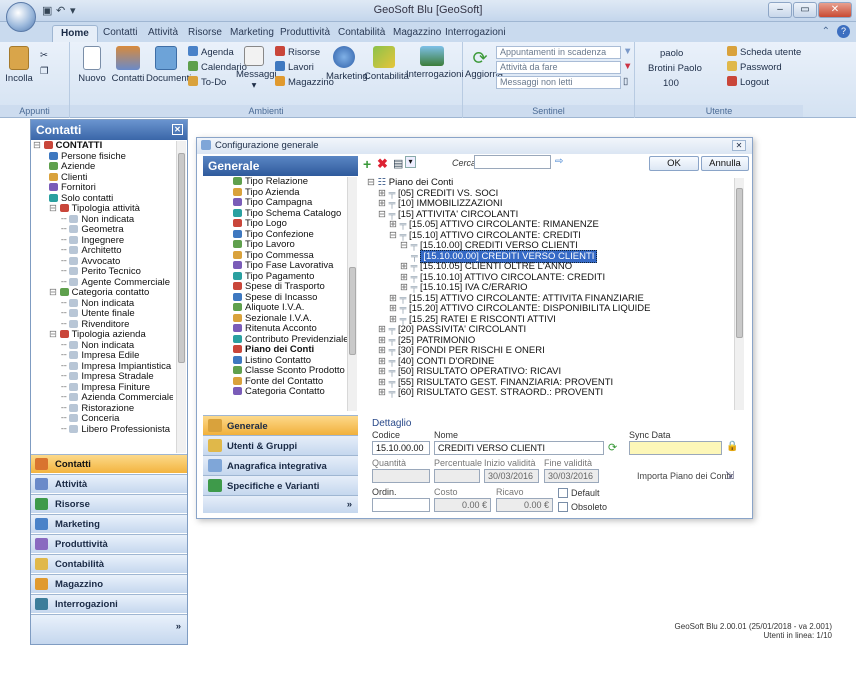 The width and height of the screenshot is (856, 678). I want to click on ok-button: OK, so click(674, 163).